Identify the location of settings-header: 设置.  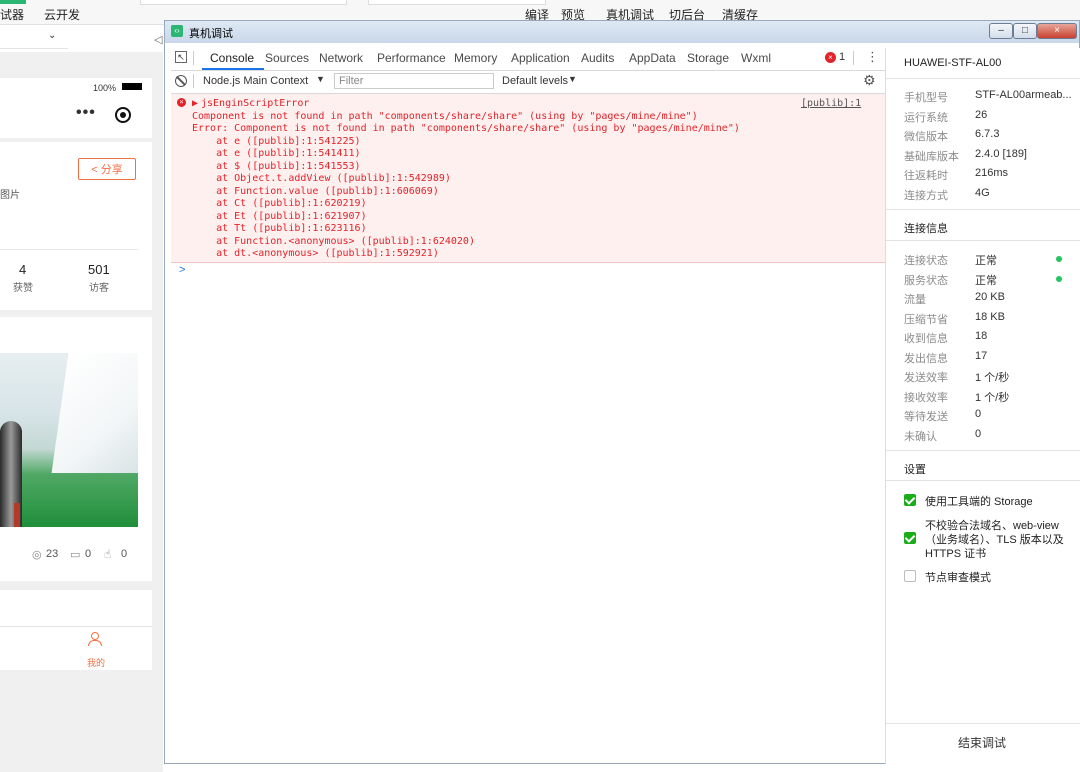
(915, 470).